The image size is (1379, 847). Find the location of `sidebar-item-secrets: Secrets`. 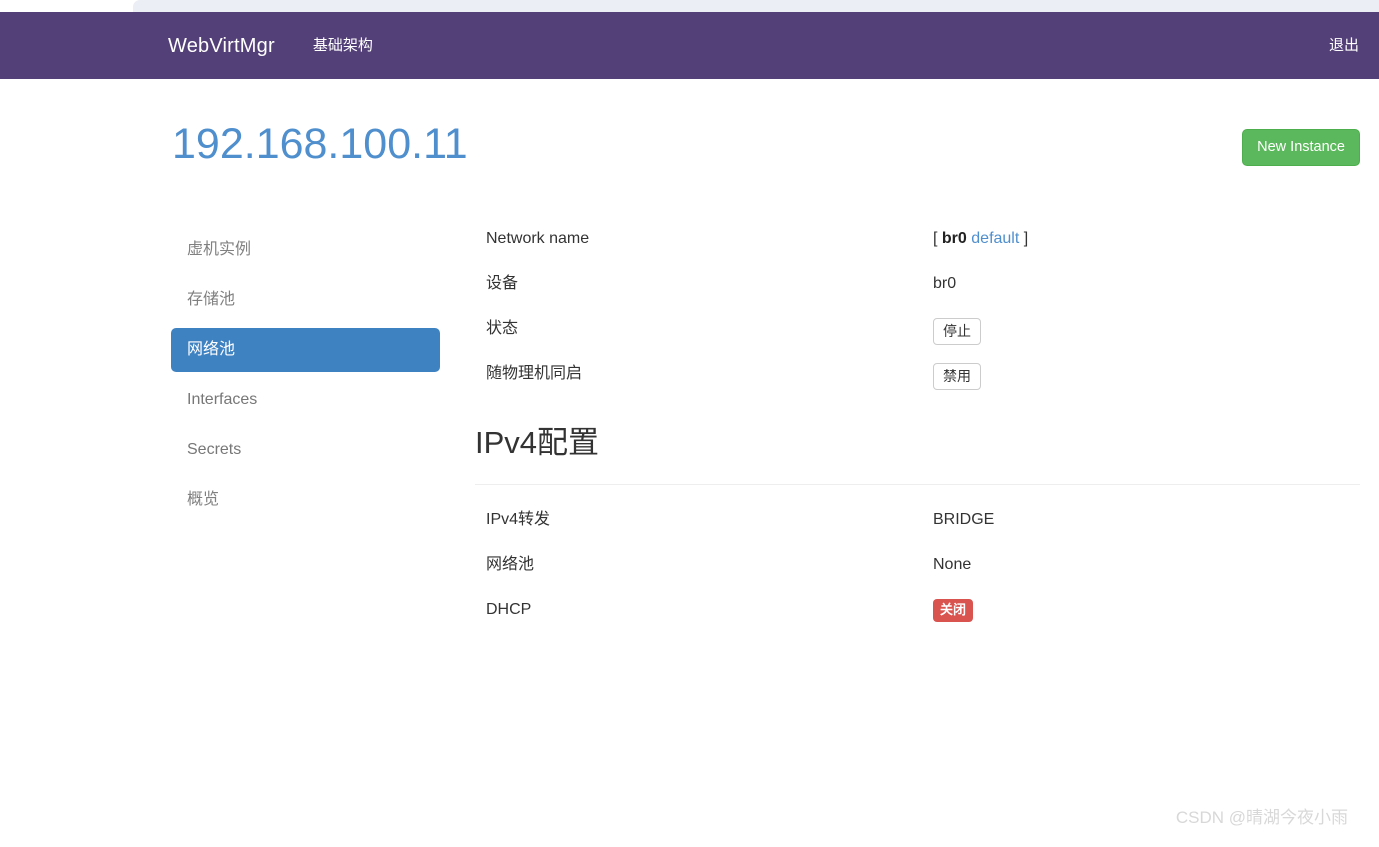

sidebar-item-secrets: Secrets is located at coordinates (305, 450).